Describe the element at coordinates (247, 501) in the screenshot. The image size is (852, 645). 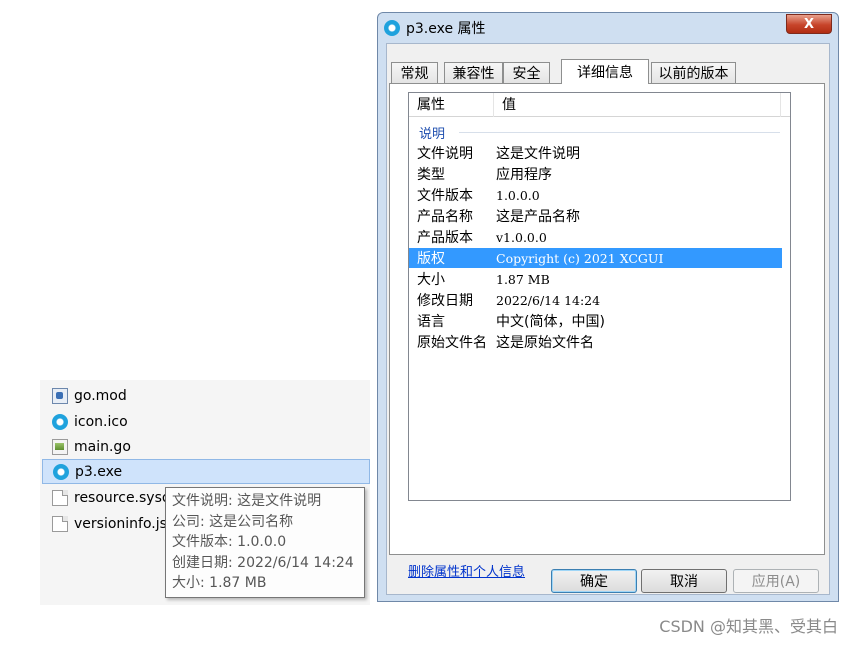
I see `tooltip-description: 文件说明: 这是文件说明` at that location.